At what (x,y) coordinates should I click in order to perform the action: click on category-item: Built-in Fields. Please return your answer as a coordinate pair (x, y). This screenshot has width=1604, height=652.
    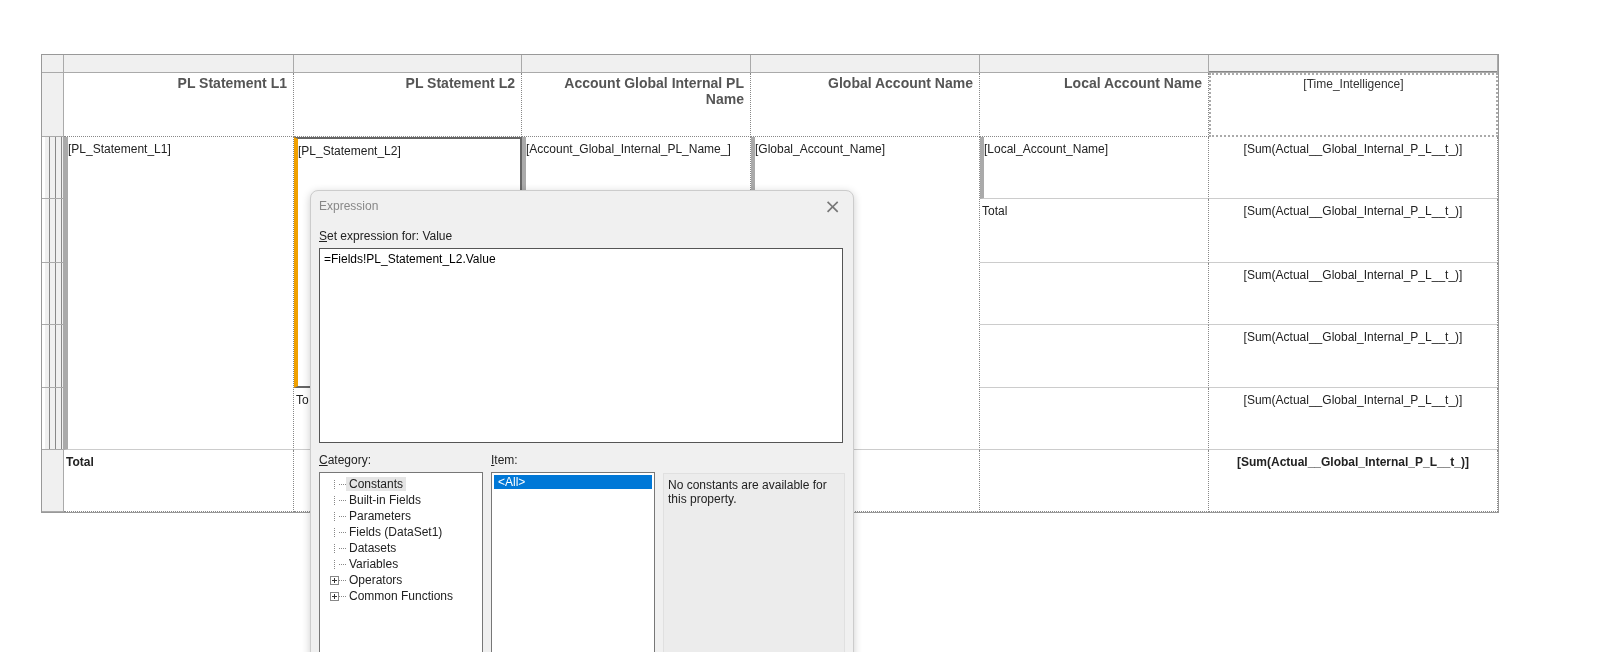
    Looking at the image, I should click on (385, 500).